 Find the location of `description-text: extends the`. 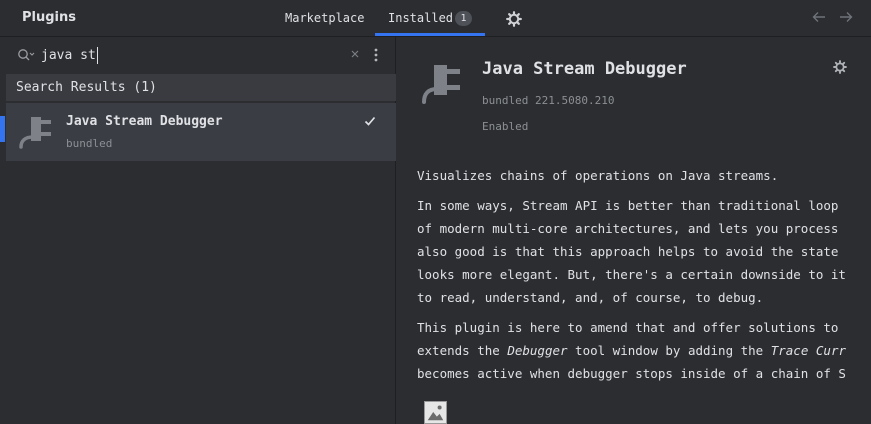

description-text: extends the is located at coordinates (462, 350).